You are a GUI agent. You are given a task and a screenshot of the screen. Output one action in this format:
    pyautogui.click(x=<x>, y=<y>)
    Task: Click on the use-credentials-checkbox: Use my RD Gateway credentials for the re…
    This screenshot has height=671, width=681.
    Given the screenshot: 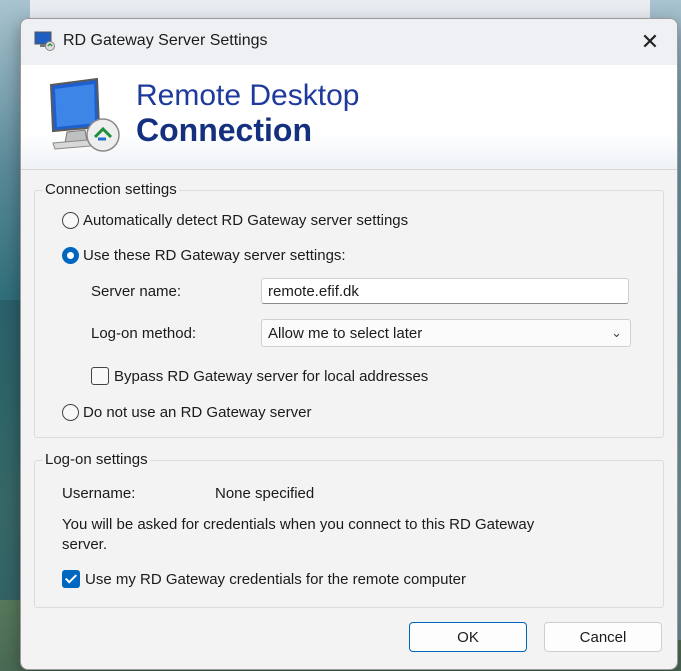 What is the action you would take?
    pyautogui.click(x=264, y=579)
    